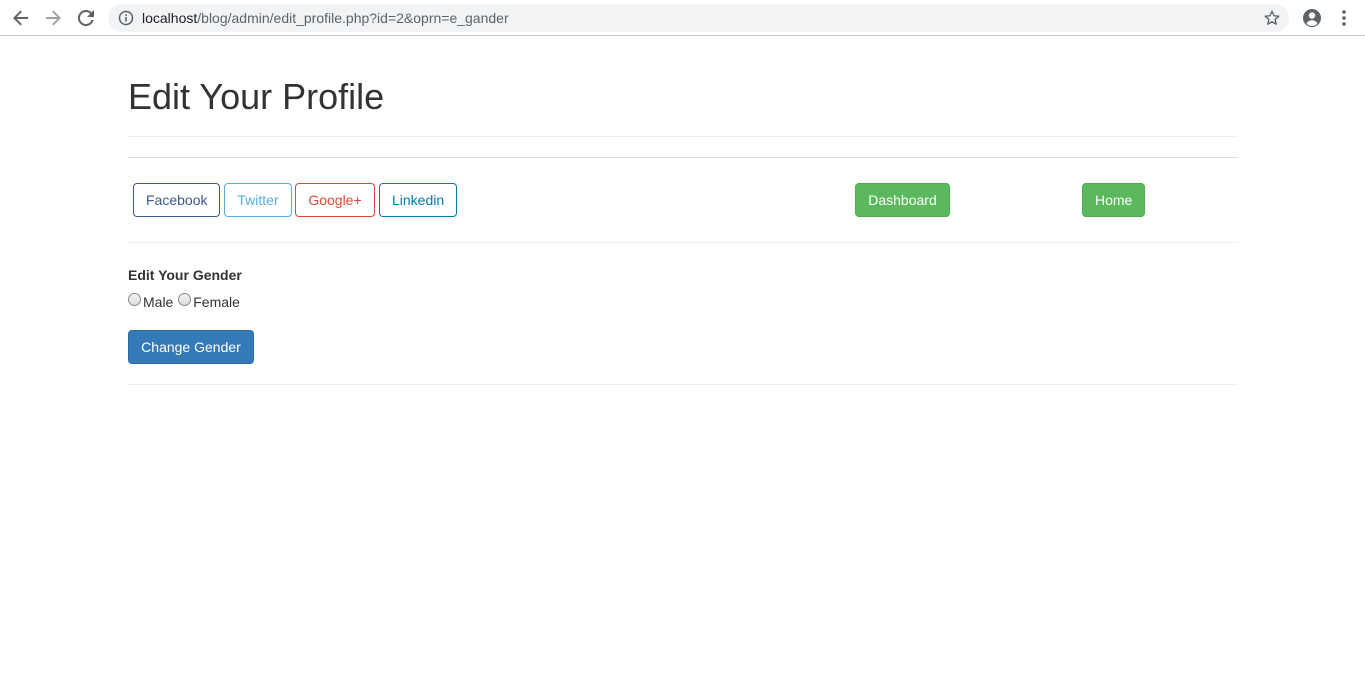 This screenshot has height=693, width=1365. What do you see at coordinates (1344, 18) in the screenshot?
I see `menu-icon` at bounding box center [1344, 18].